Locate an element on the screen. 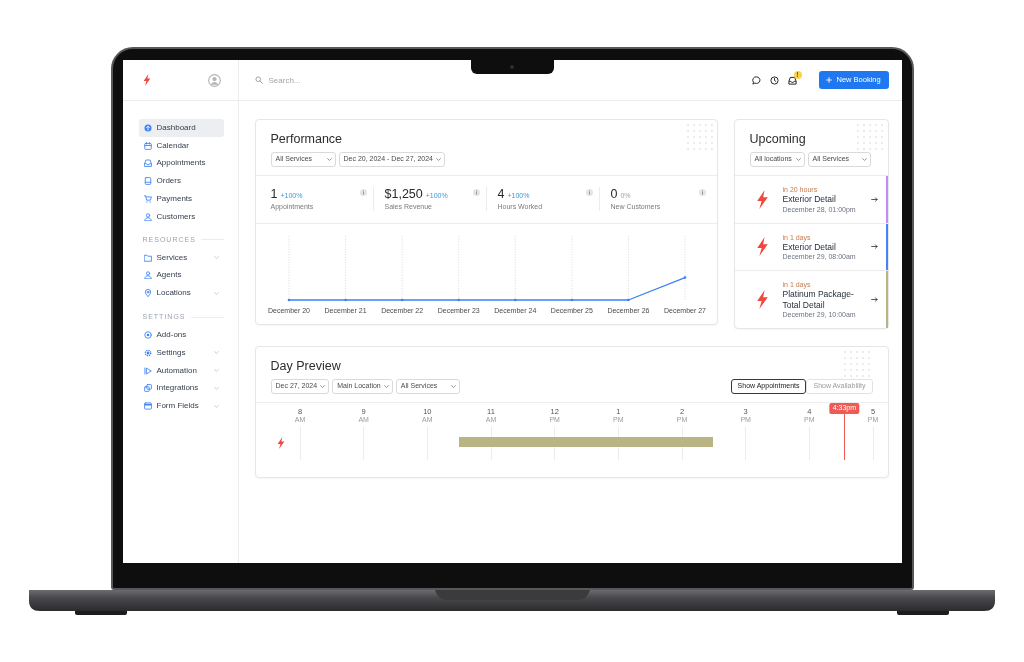  arrow-up-circle-icon is located at coordinates (147, 127).